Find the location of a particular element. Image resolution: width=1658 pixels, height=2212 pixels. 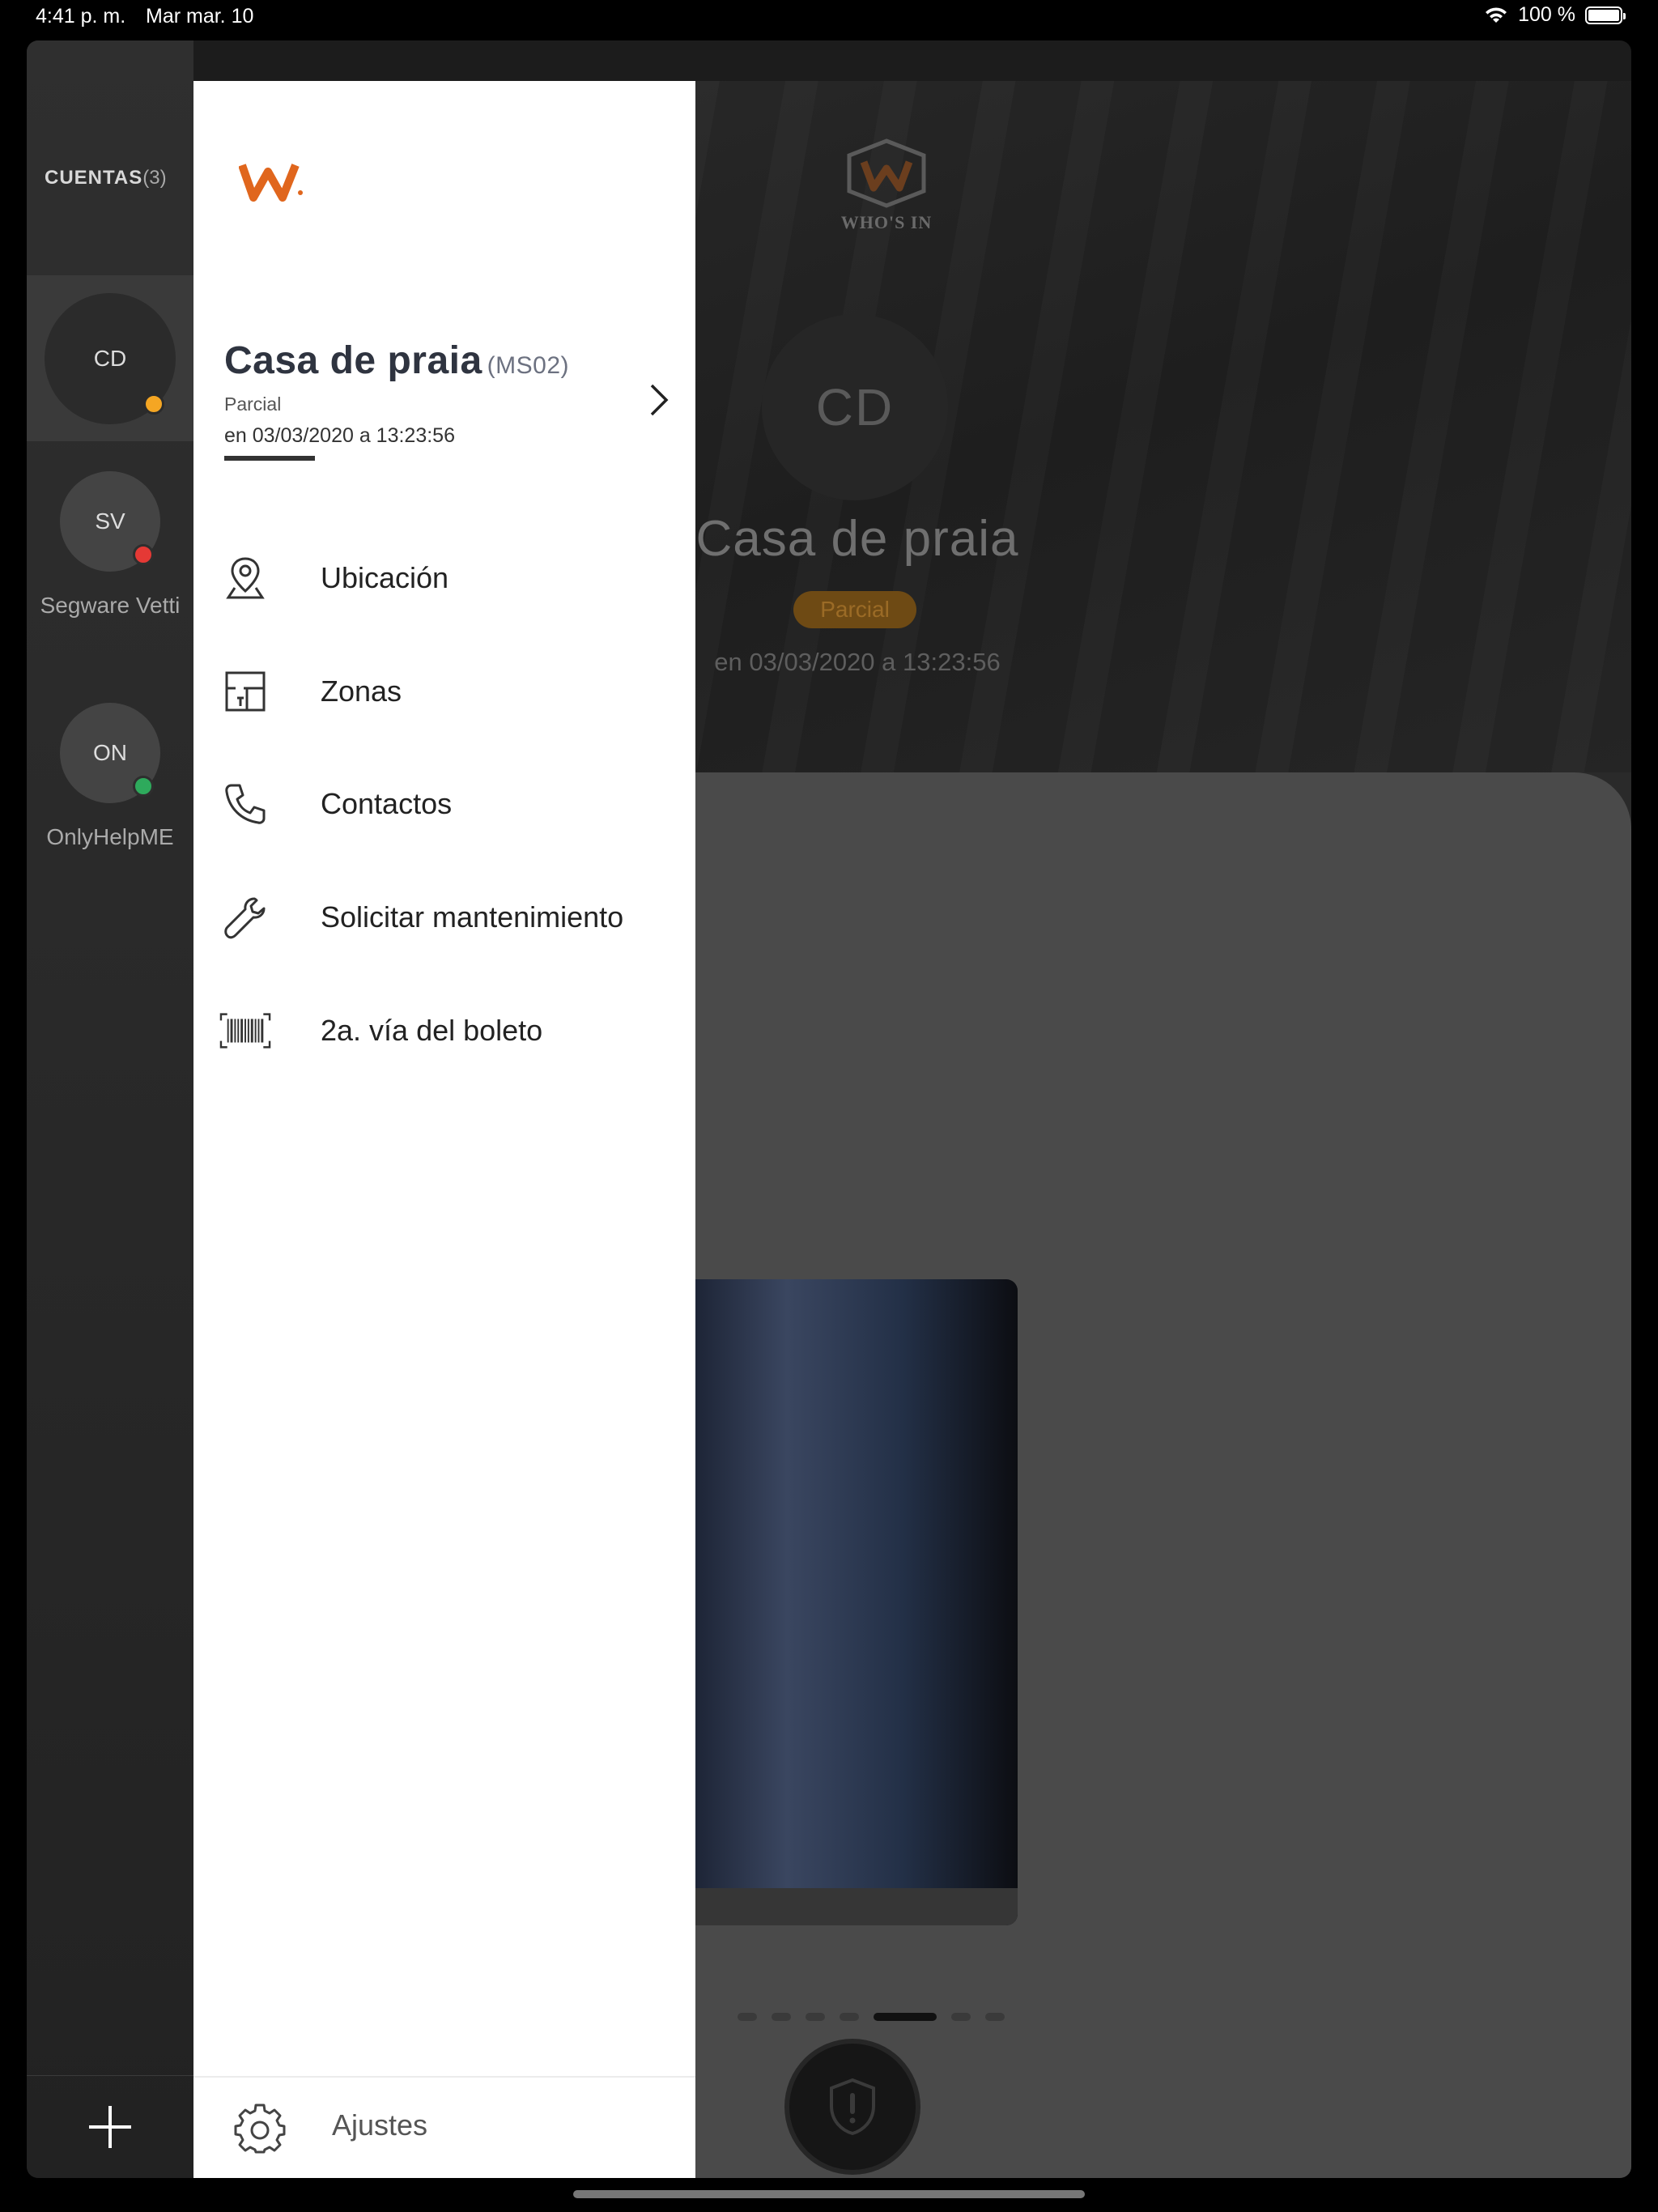

whos-in-logo-icon is located at coordinates (886, 173).